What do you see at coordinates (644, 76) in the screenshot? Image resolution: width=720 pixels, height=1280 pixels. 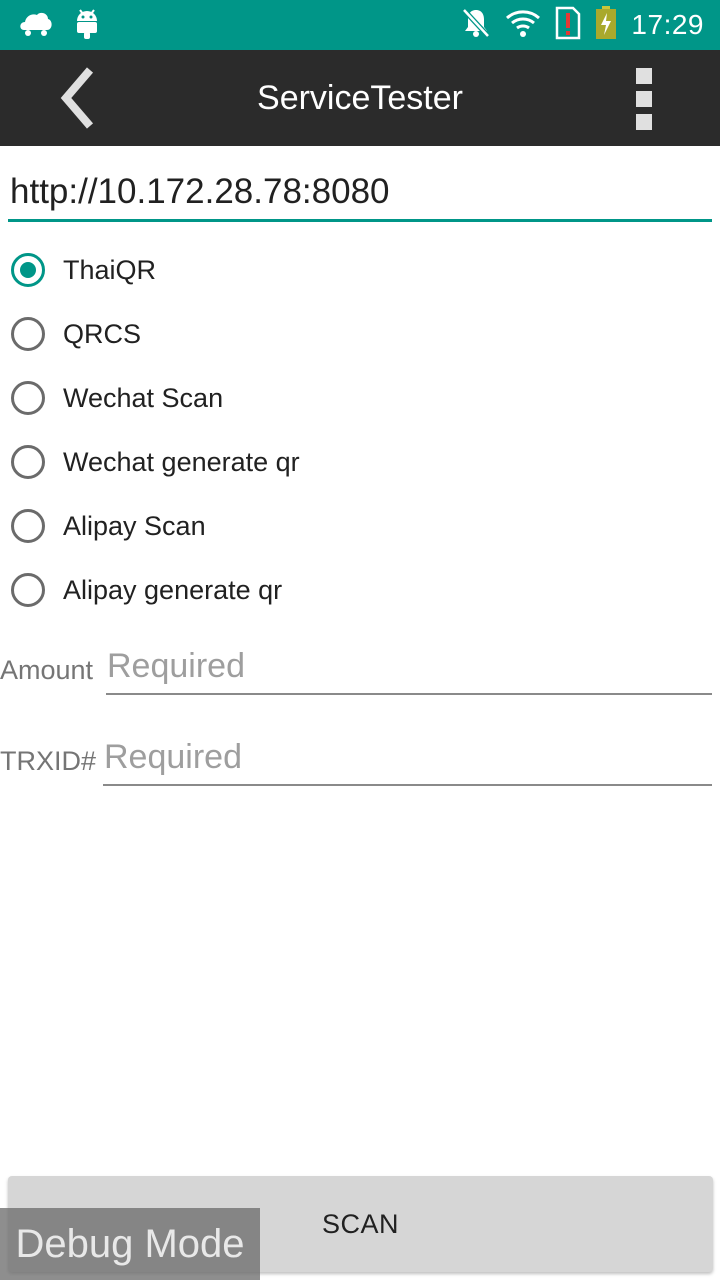 I see `overflow-menu-icon` at bounding box center [644, 76].